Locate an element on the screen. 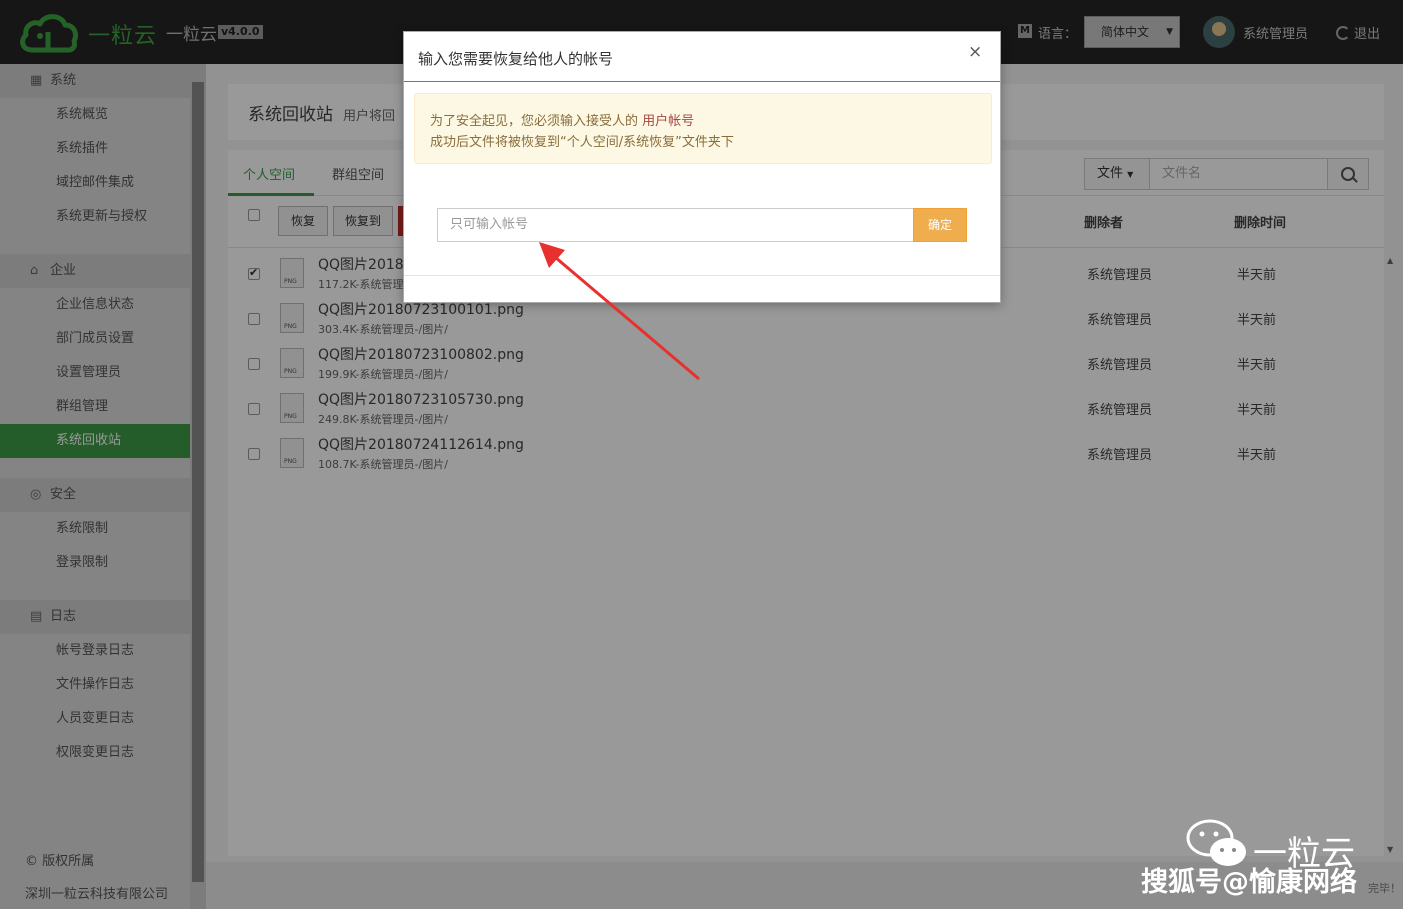  dialog-header-divider is located at coordinates (702, 81).